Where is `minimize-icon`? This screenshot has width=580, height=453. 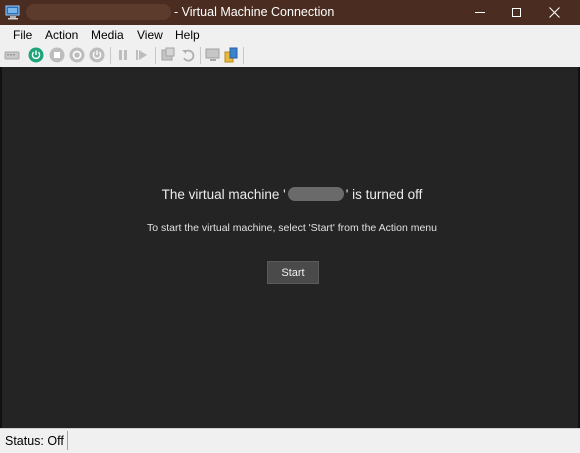 minimize-icon is located at coordinates (480, 12).